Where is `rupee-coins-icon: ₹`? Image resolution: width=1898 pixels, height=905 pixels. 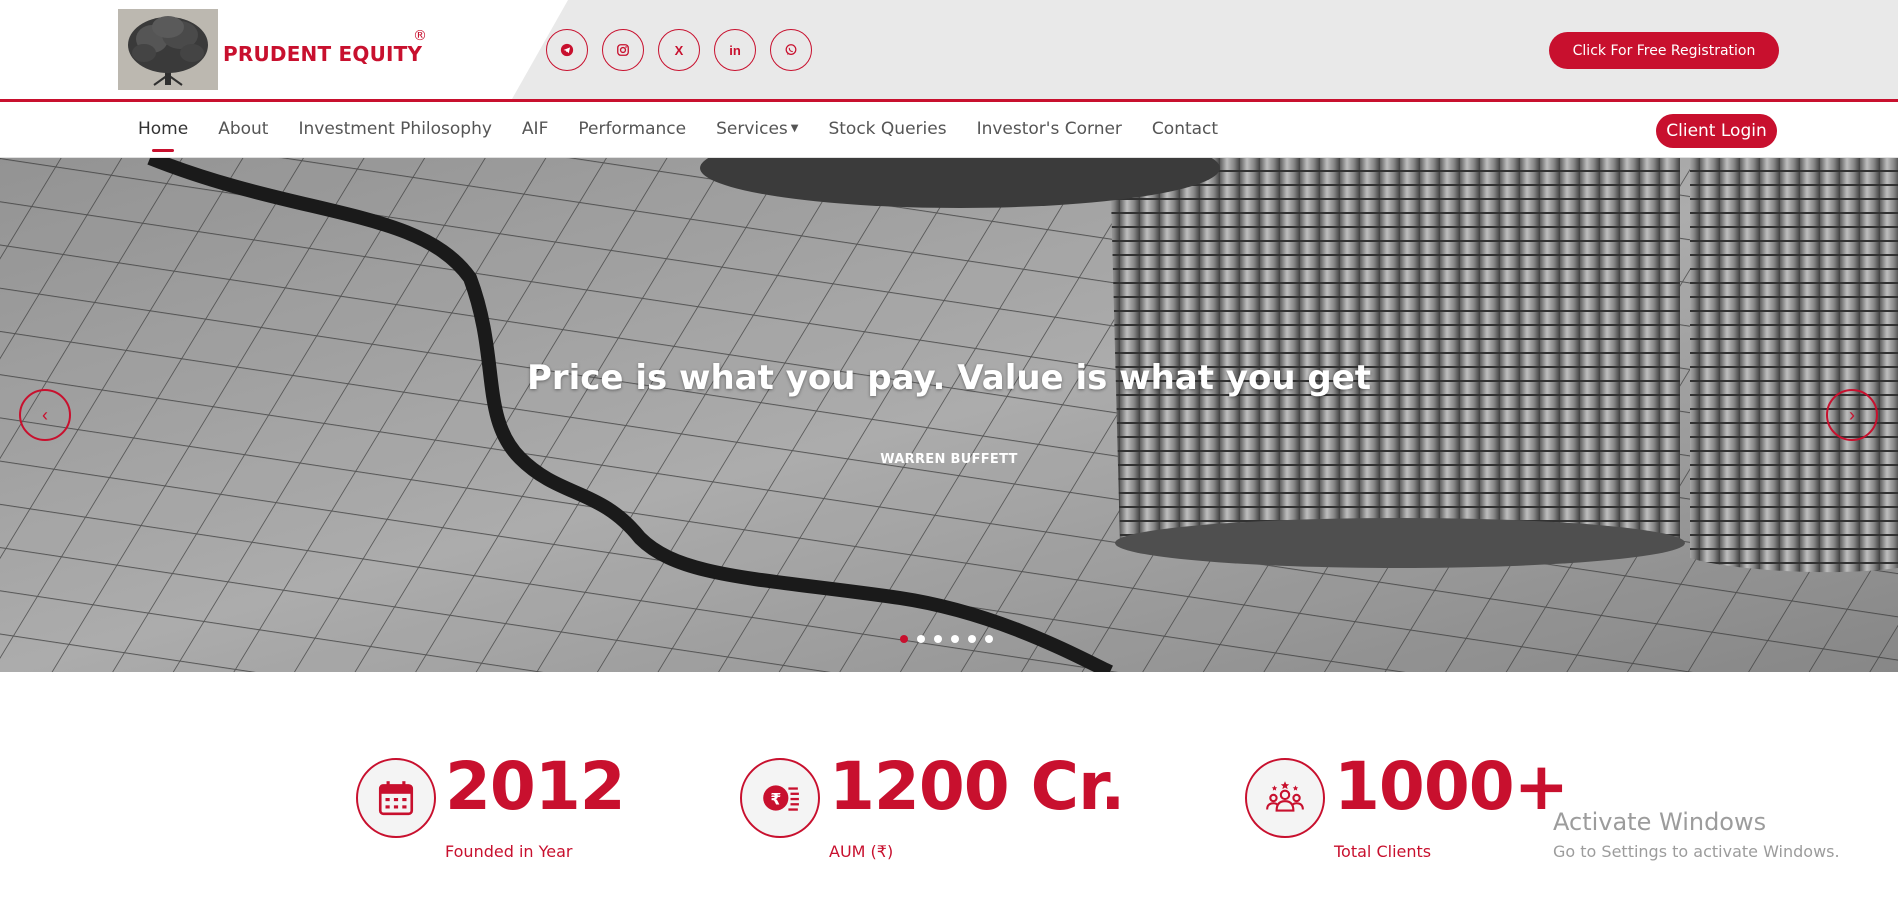
rupee-coins-icon: ₹ is located at coordinates (780, 798).